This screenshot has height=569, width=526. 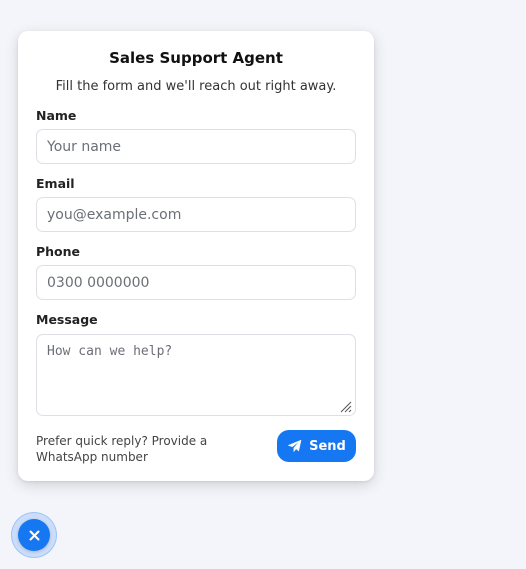 I want to click on name-label: Name, so click(x=56, y=115).